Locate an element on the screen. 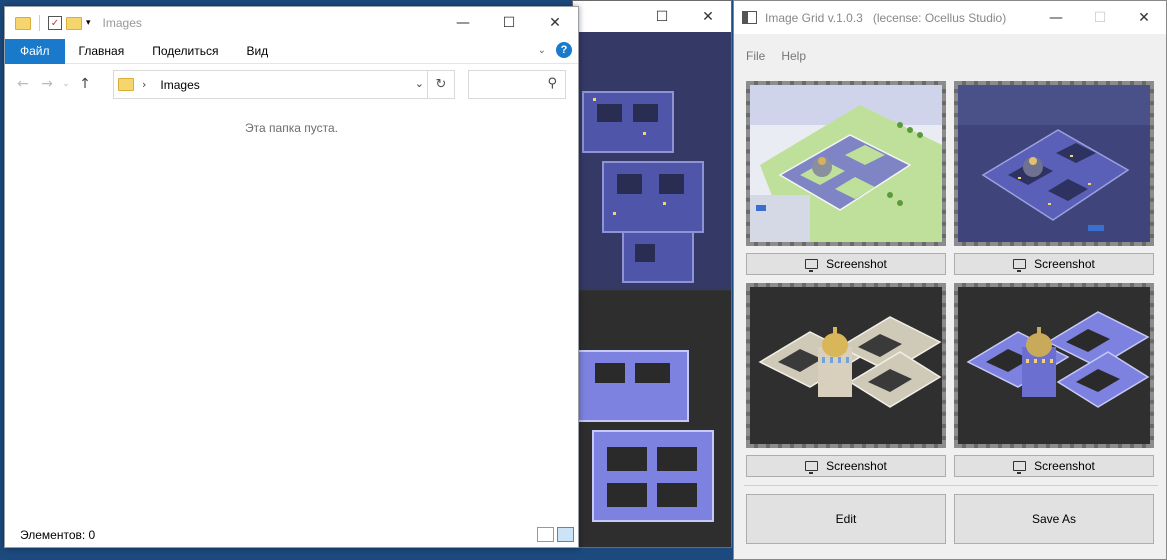 The height and width of the screenshot is (560, 1167). city-daylight-top-image is located at coordinates (846, 163).